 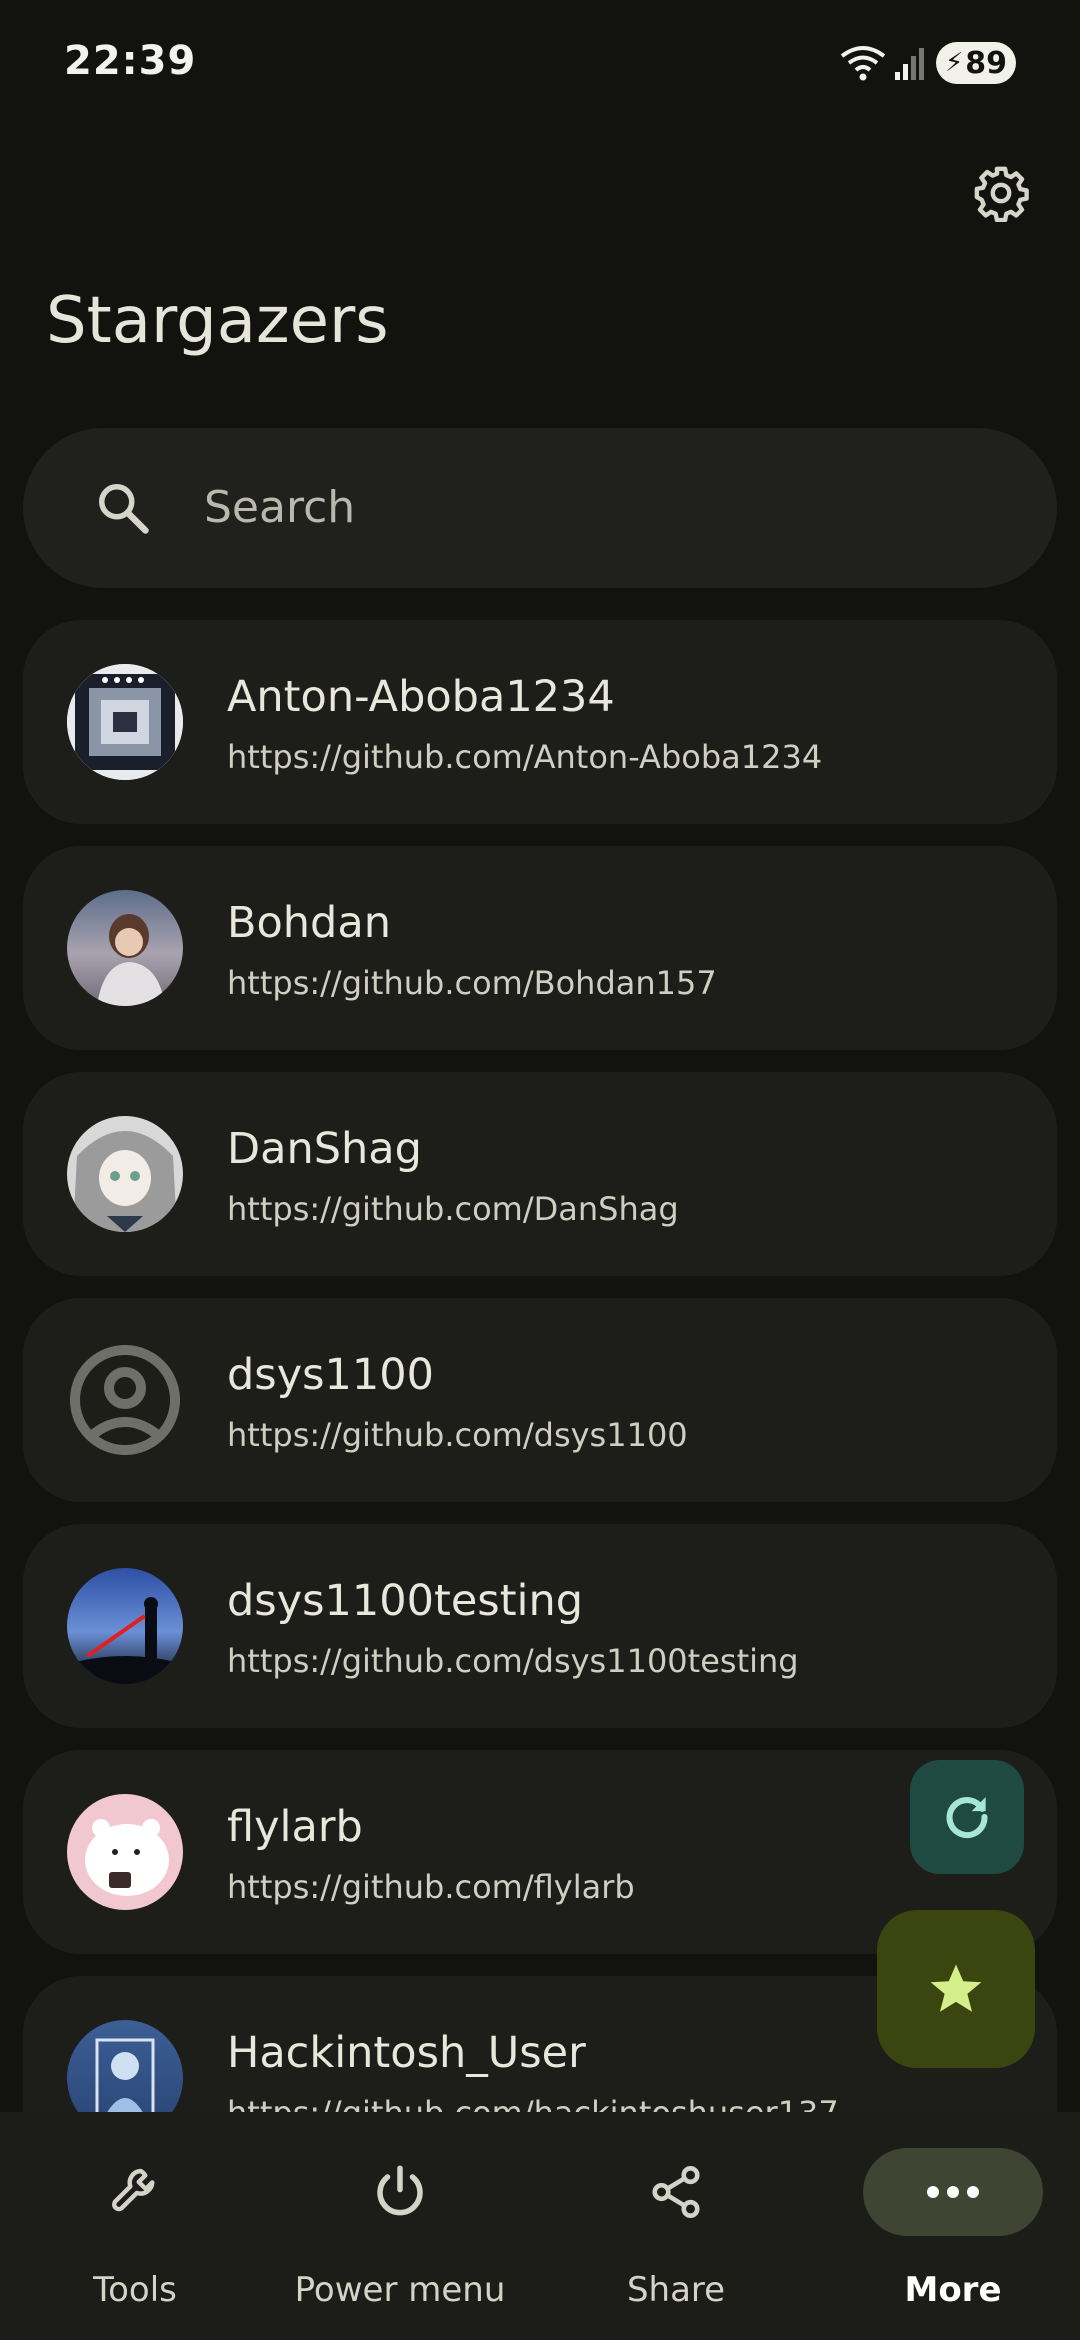 I want to click on search-placeholder: Search, so click(x=280, y=507).